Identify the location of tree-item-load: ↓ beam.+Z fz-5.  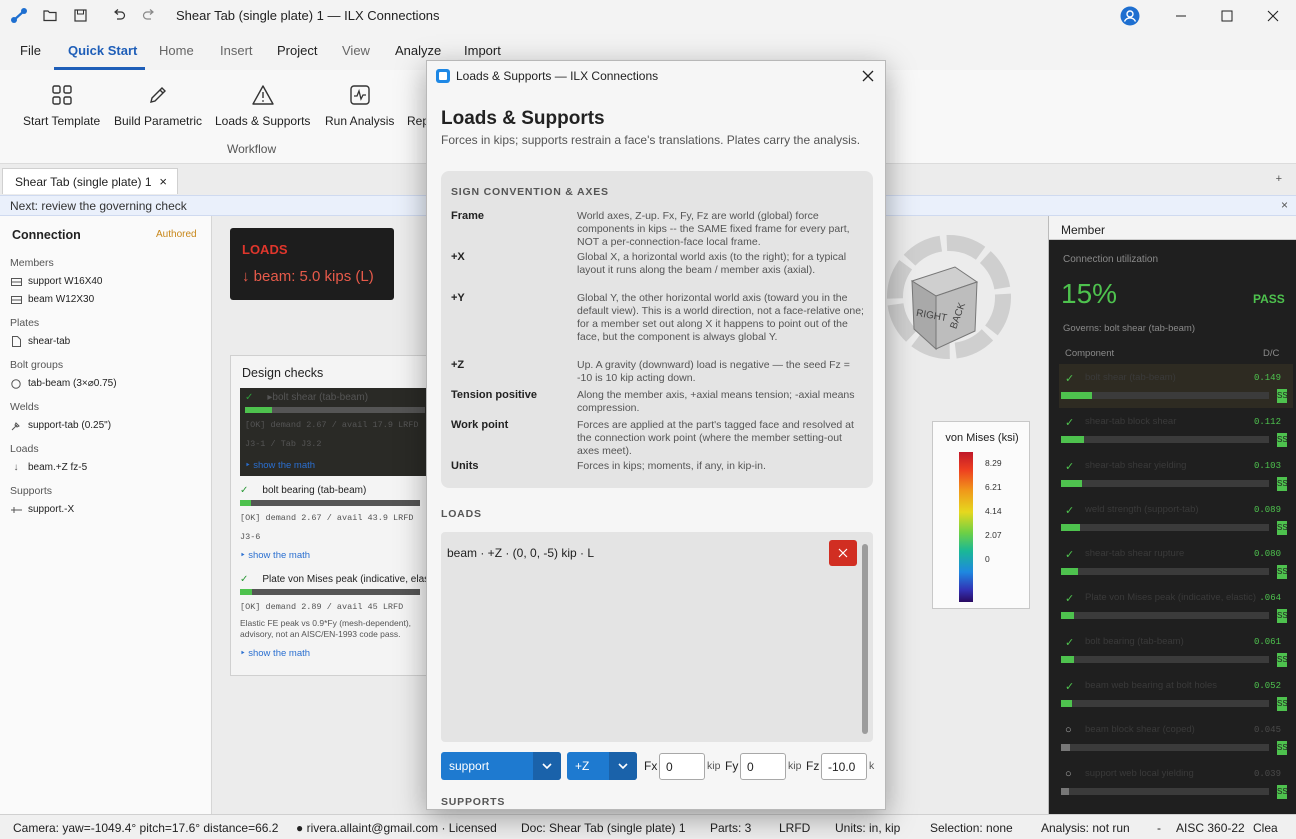
(49, 467).